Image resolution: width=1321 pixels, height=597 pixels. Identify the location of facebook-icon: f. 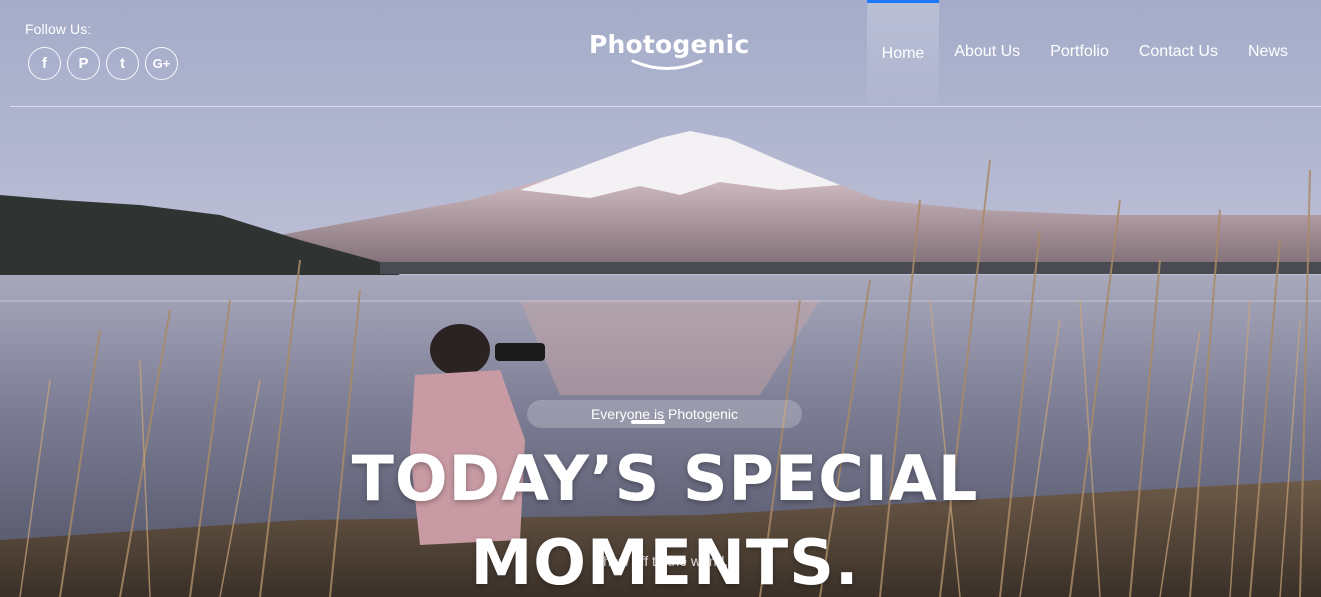
(44, 63).